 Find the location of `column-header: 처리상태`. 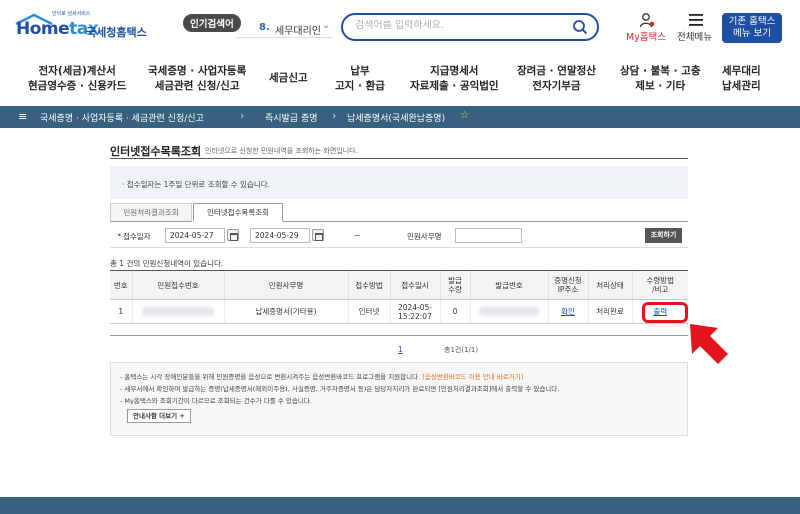

column-header: 처리상태 is located at coordinates (609, 285).